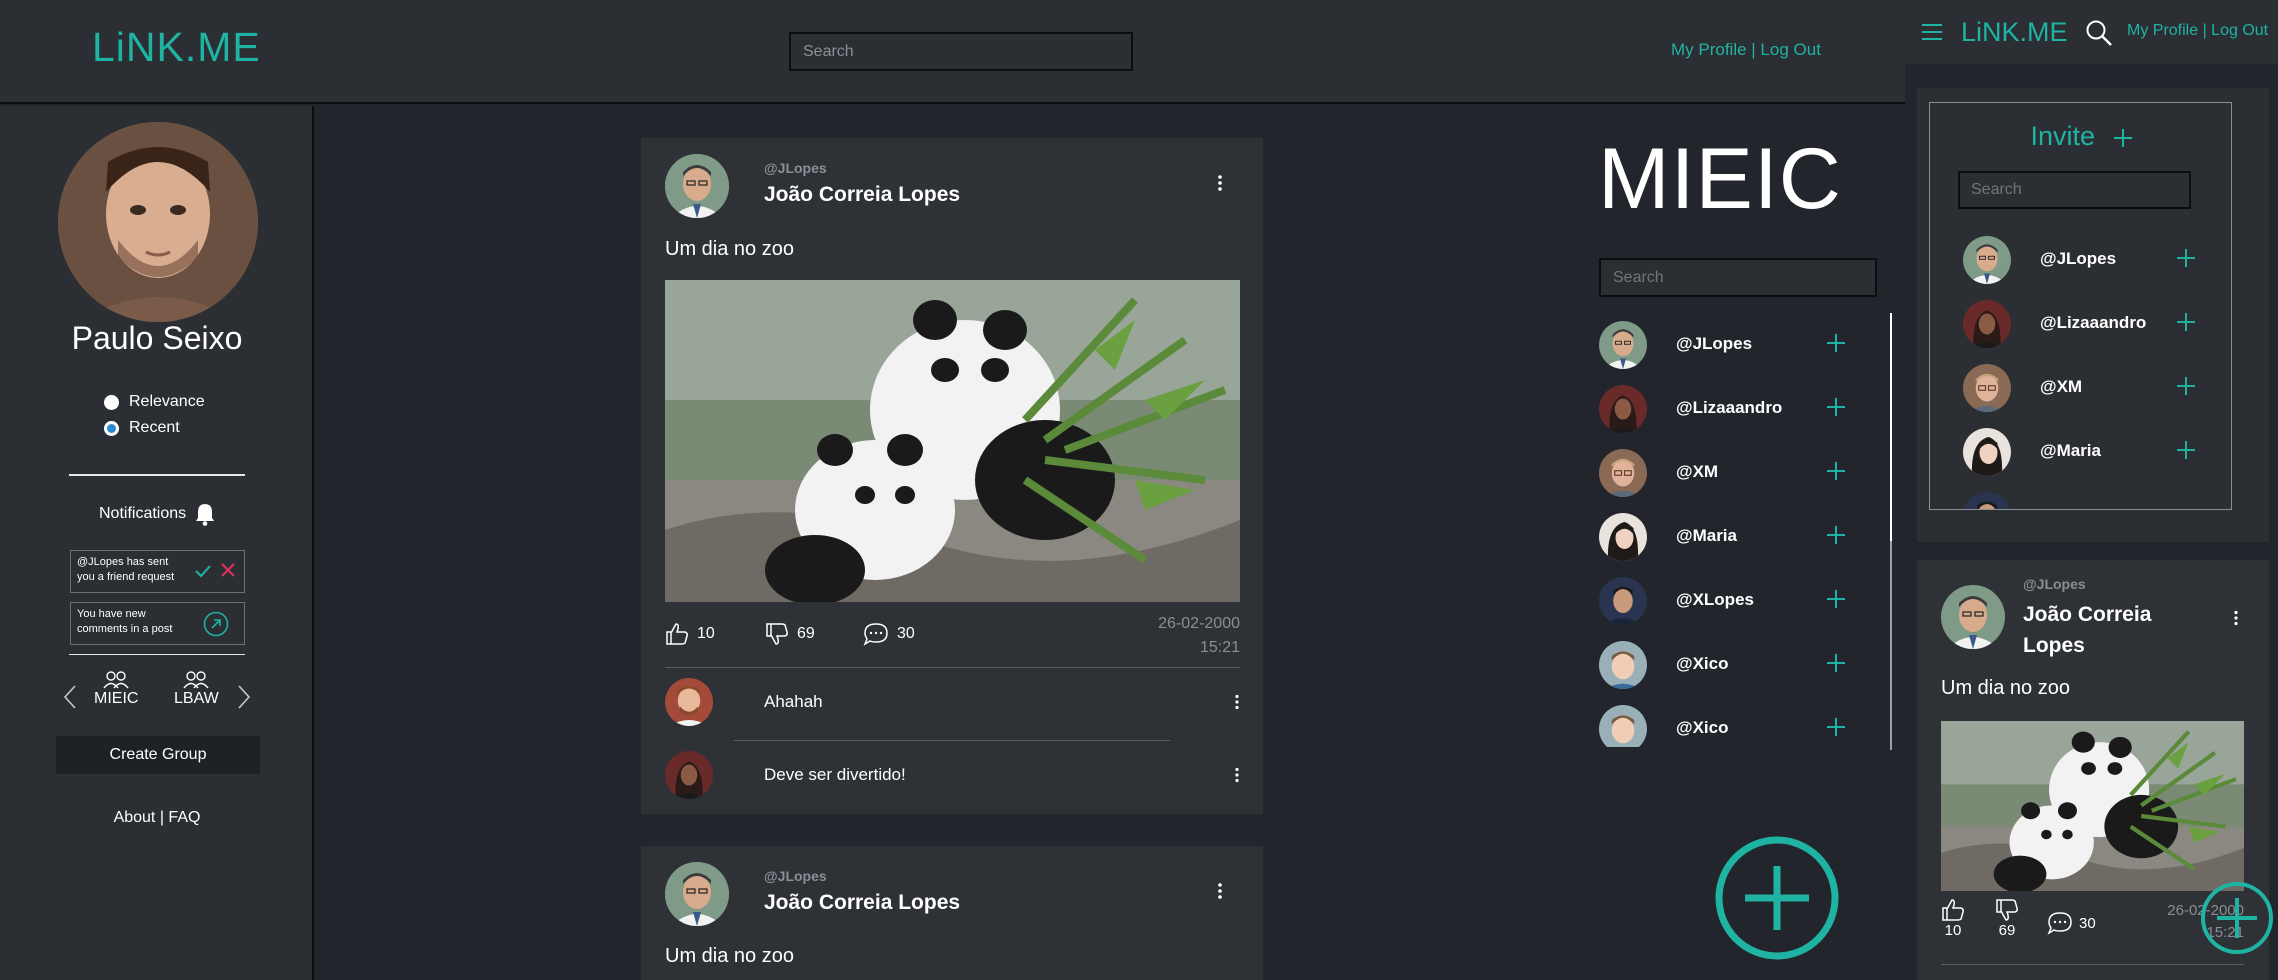 Image resolution: width=2278 pixels, height=980 pixels. What do you see at coordinates (2074, 190) in the screenshot?
I see `invite-search-input` at bounding box center [2074, 190].